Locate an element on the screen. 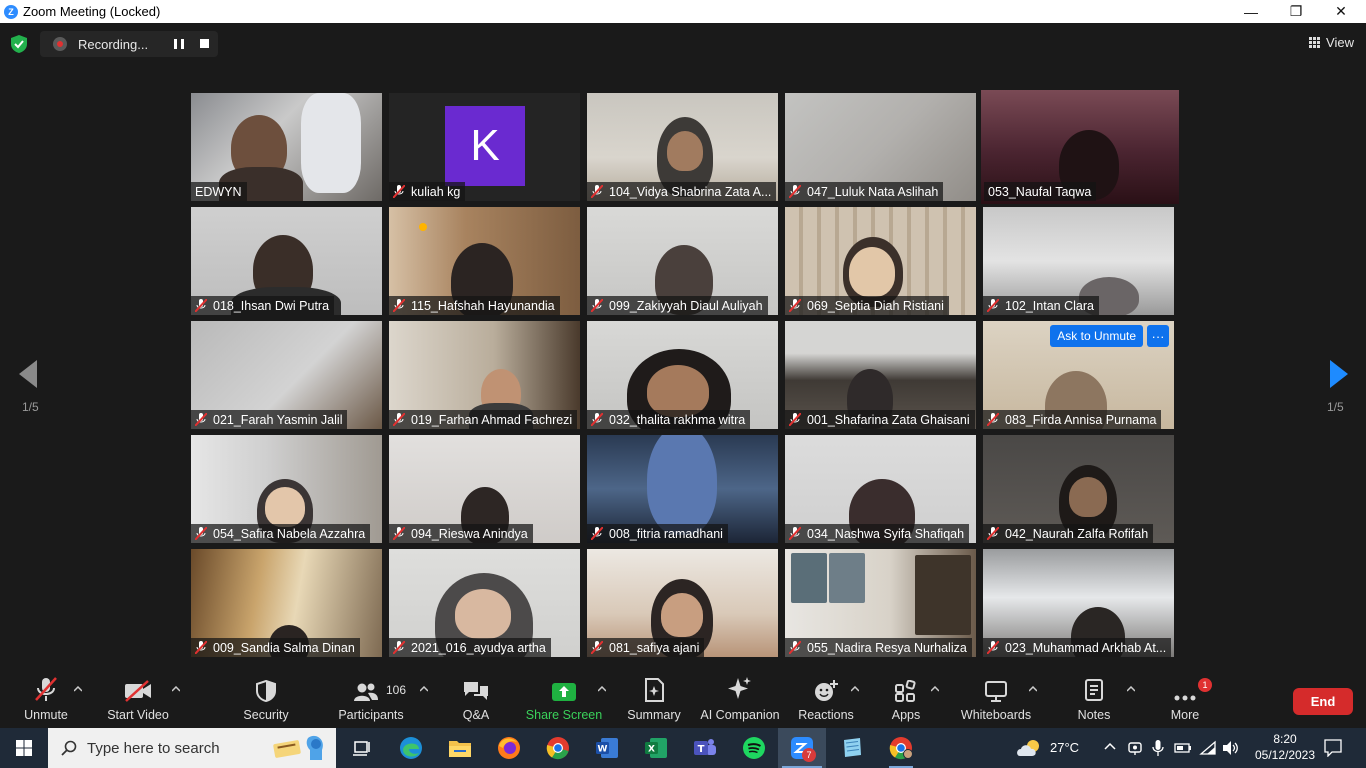 This screenshot has width=1366, height=768. video-tile: 021_Farah Yasmin Jalil is located at coordinates (286, 375).